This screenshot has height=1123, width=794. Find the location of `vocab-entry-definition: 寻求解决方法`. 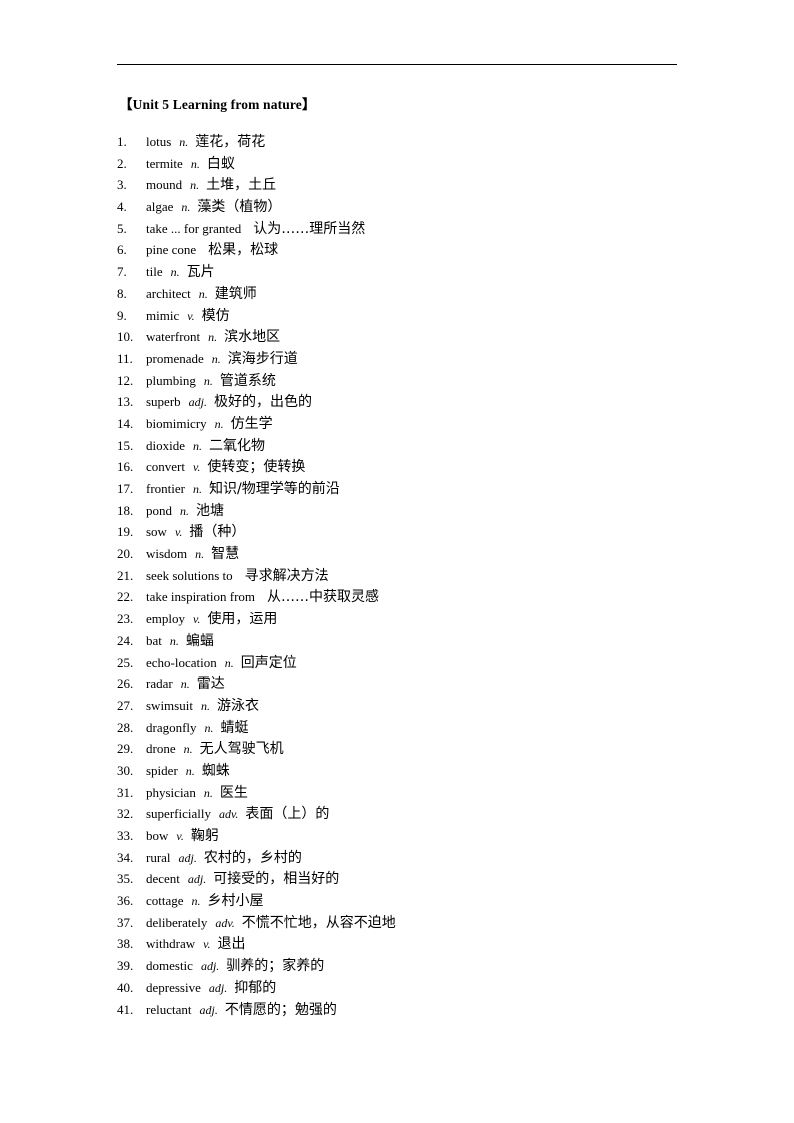

vocab-entry-definition: 寻求解决方法 is located at coordinates (286, 575).